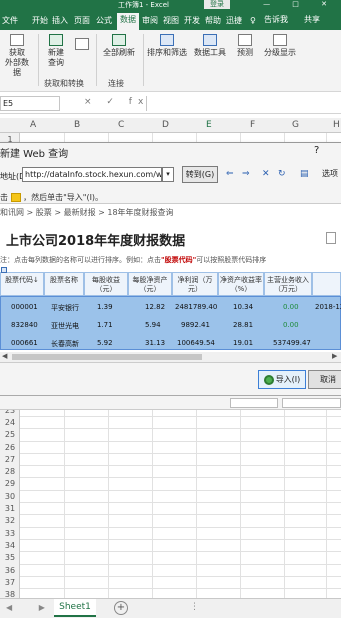  Describe the element at coordinates (10, 22) in the screenshot. I see `tab-file: 文件` at that location.